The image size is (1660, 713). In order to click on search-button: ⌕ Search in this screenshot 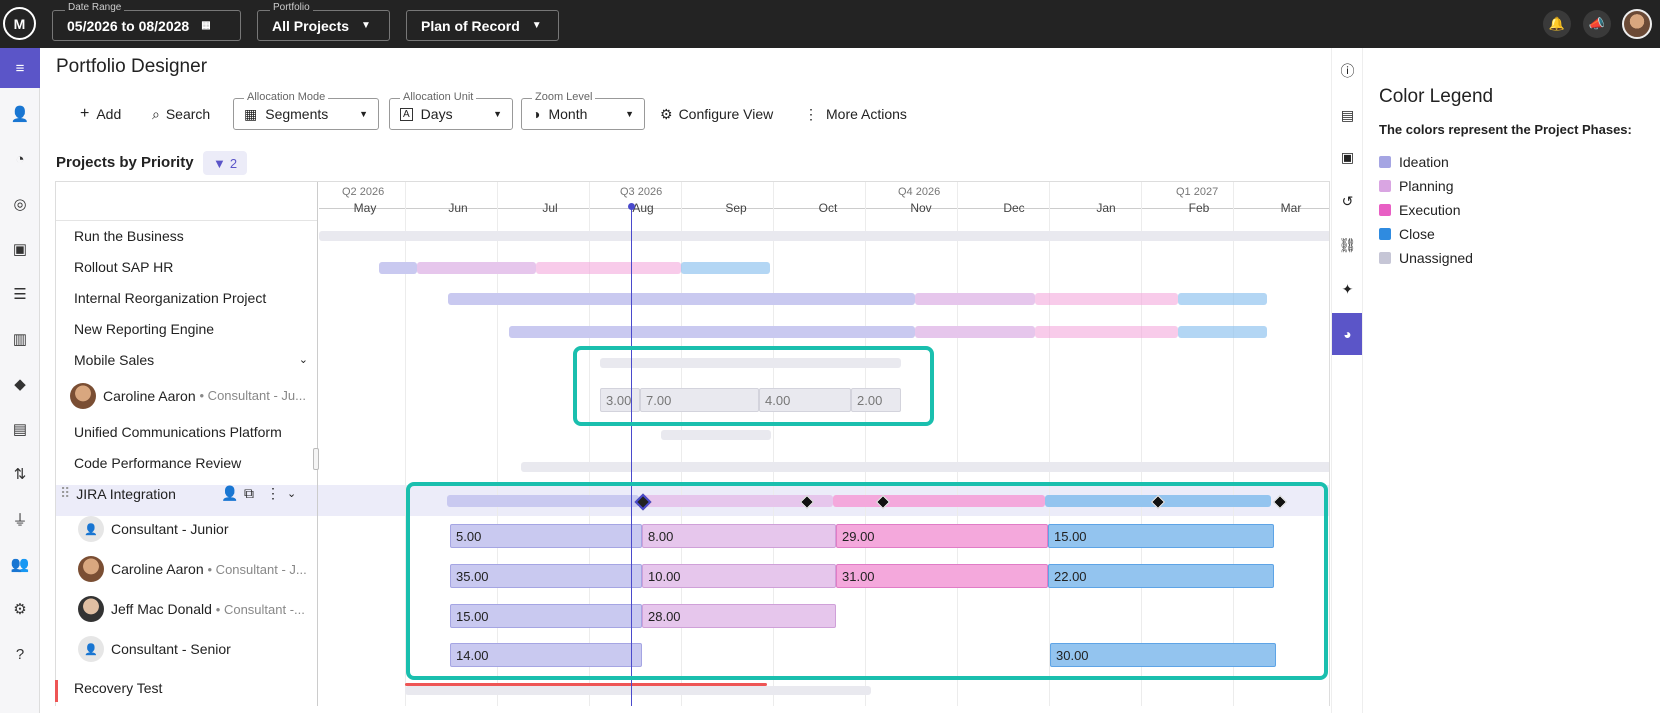, I will do `click(181, 114)`.